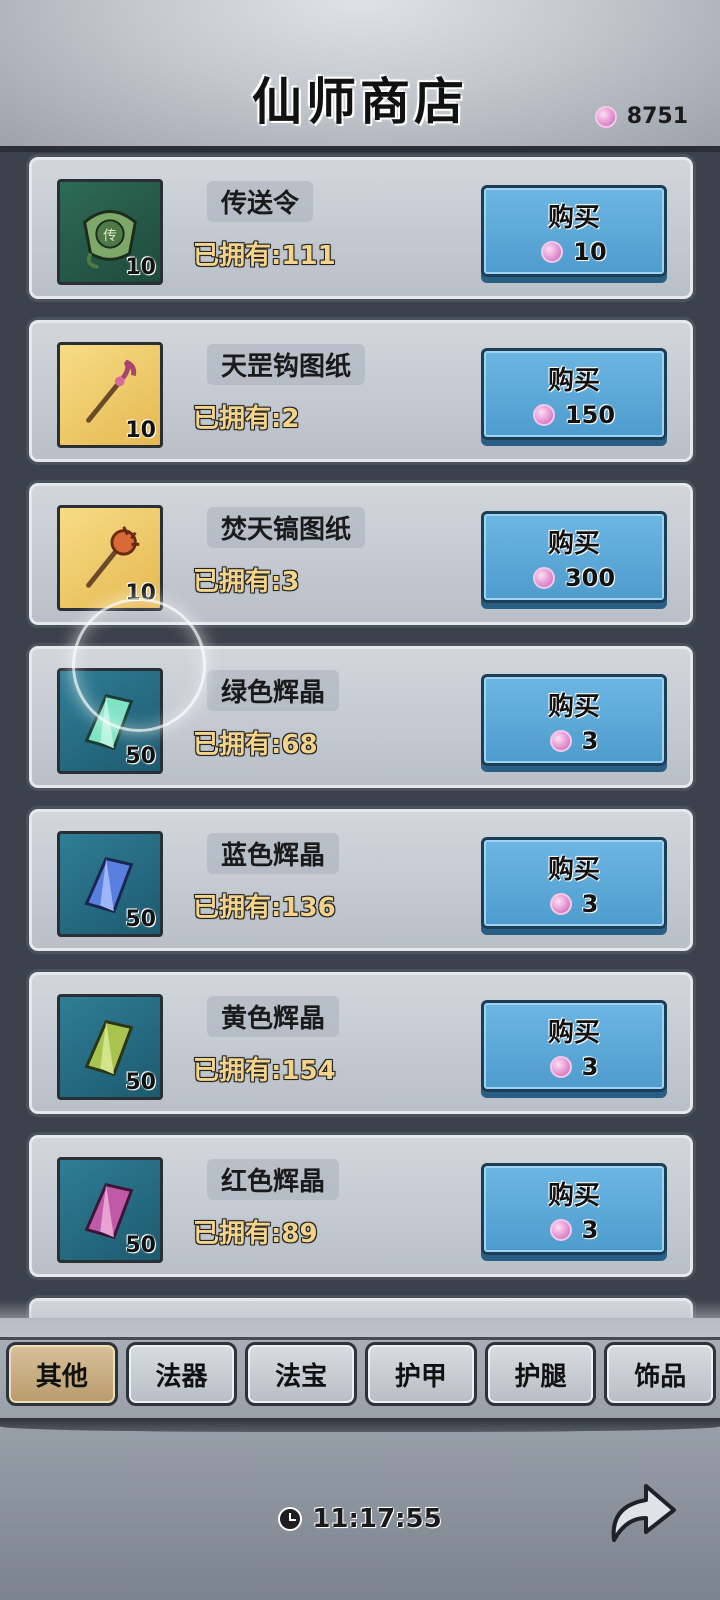 The image size is (720, 1600). I want to click on item-price: 10, so click(590, 251).